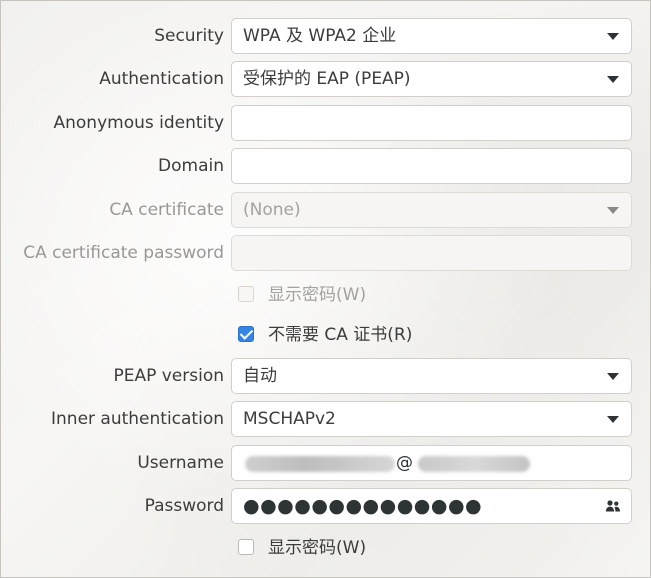 Image resolution: width=651 pixels, height=578 pixels. What do you see at coordinates (431, 123) in the screenshot?
I see `anonymous-identity-input` at bounding box center [431, 123].